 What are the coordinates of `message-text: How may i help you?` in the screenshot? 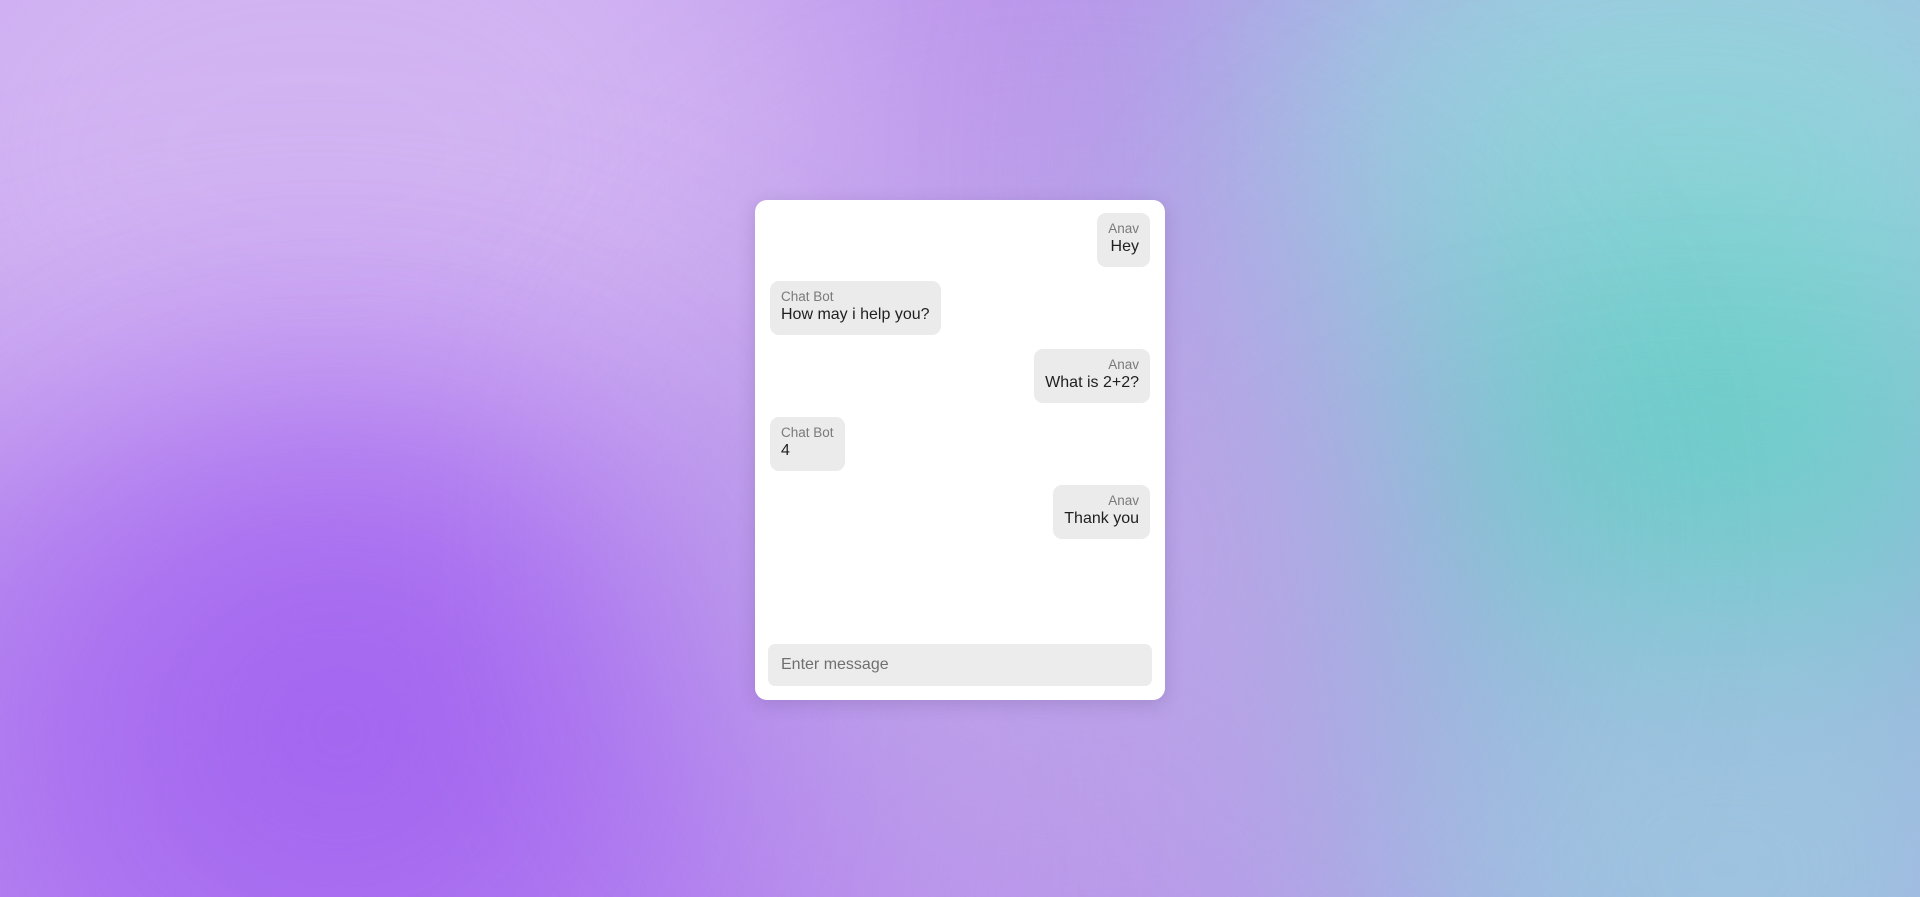 It's located at (855, 314).